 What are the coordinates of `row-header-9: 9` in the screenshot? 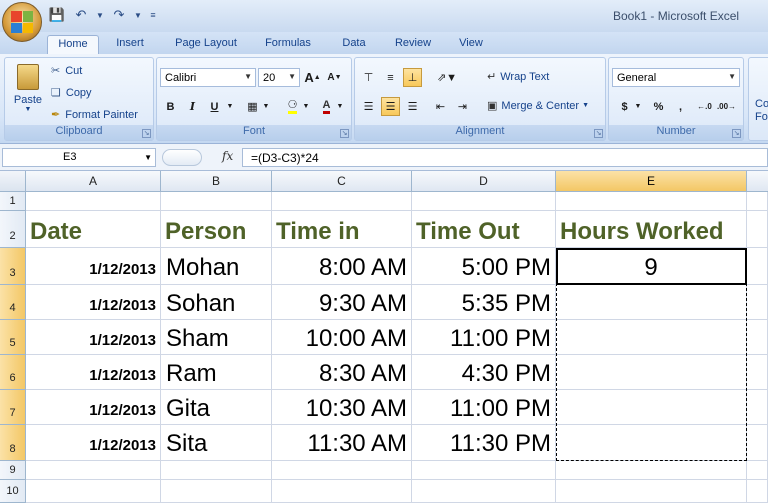 It's located at (13, 470).